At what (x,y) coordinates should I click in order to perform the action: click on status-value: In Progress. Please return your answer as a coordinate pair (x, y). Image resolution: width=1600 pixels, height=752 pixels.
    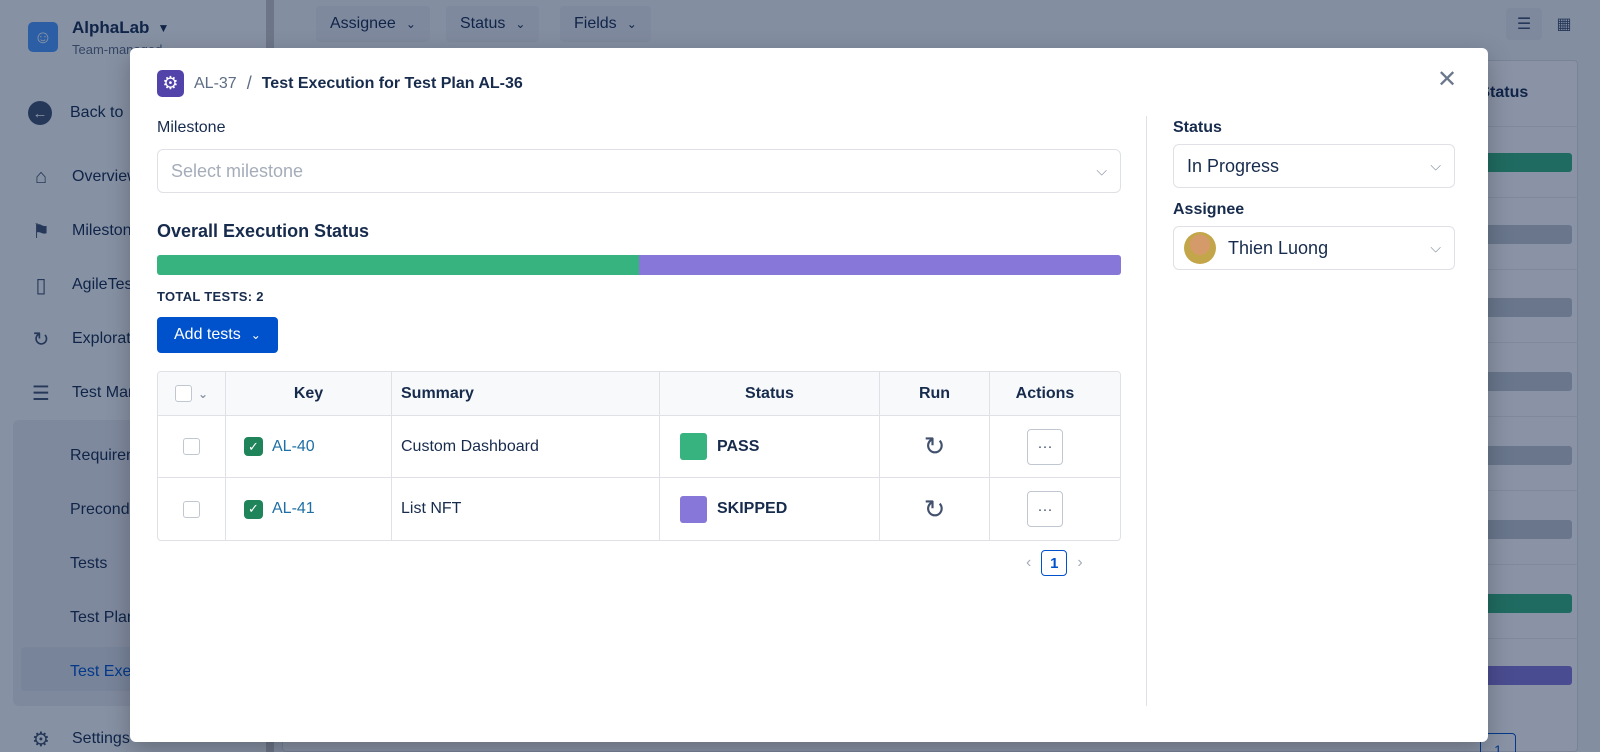
    Looking at the image, I should click on (1233, 165).